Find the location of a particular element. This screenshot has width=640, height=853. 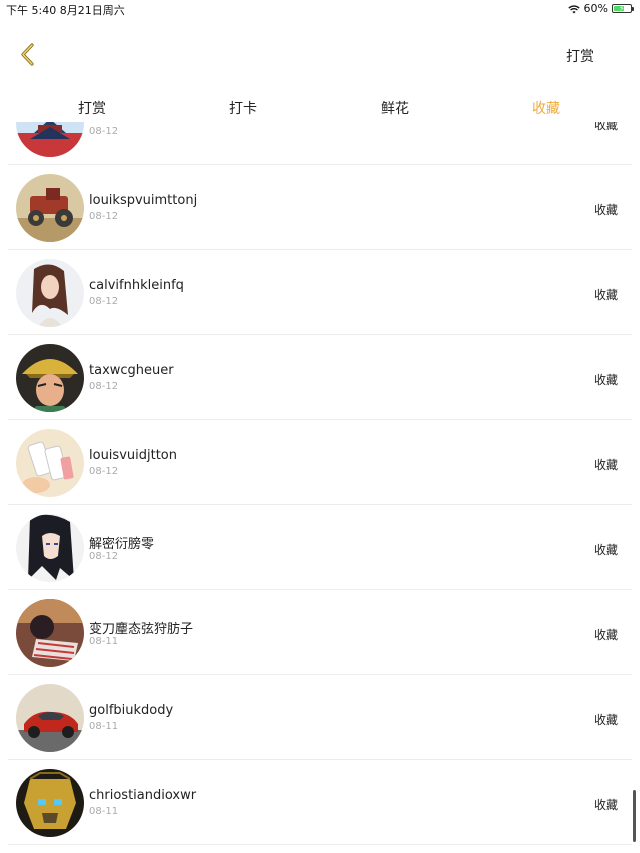

tab-bar: 打赏 打卡 鲜花 收藏 is located at coordinates (320, 107).